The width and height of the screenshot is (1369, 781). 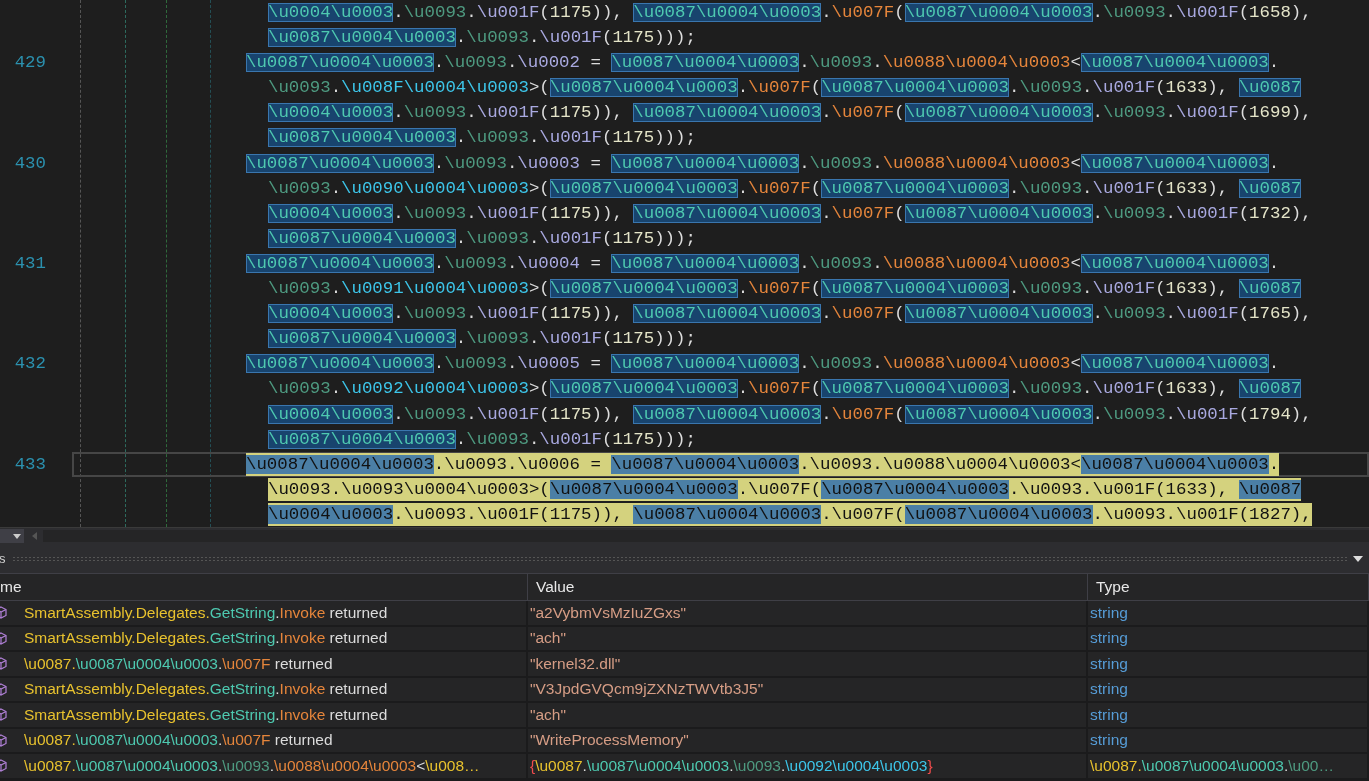 I want to click on line-number: 431, so click(x=30, y=263).